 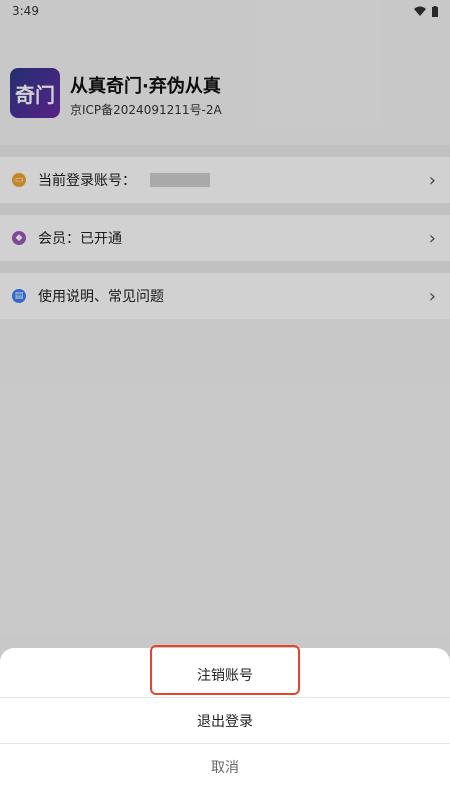 I want to click on cancel-button: 取消, so click(x=225, y=767).